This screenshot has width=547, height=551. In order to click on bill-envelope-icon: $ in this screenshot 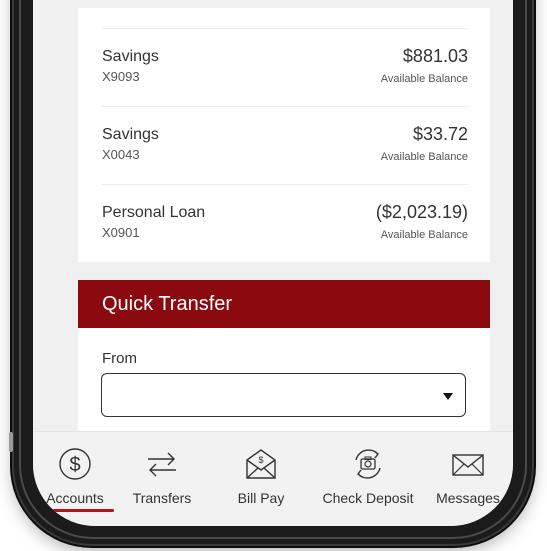, I will do `click(261, 464)`.